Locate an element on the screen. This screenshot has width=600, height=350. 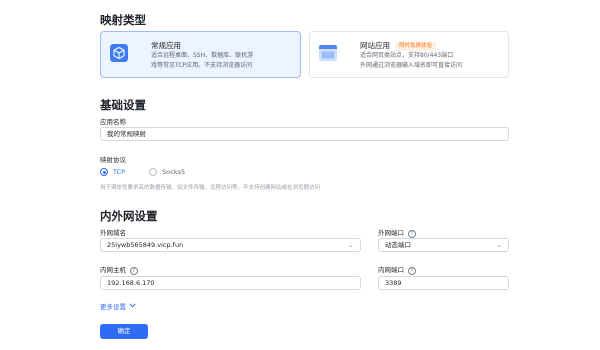
website-app-desc: 适合网页类站点，支持80/443端口 外网通过浏览器输入域名即可直接访问 is located at coordinates (411, 60).